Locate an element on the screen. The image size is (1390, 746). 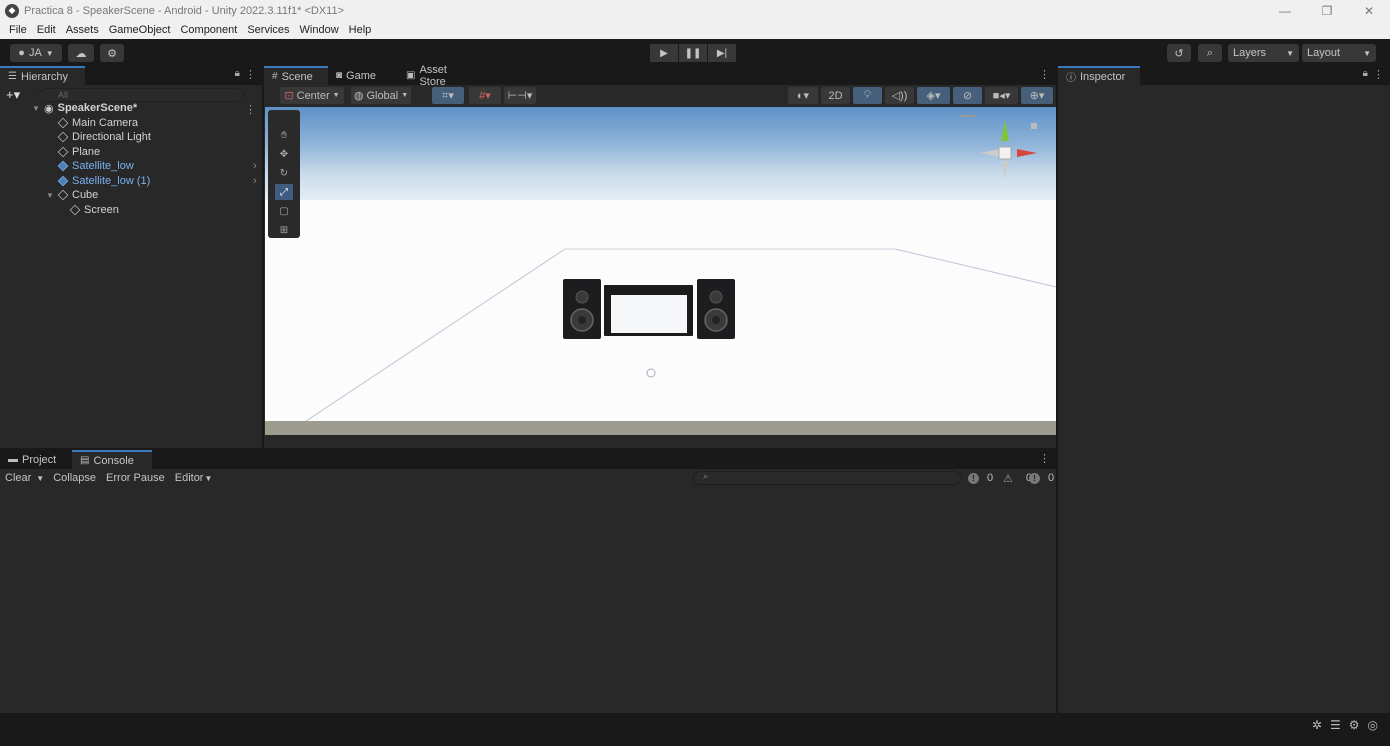
search-button: ⌕ is located at coordinates (1210, 53).